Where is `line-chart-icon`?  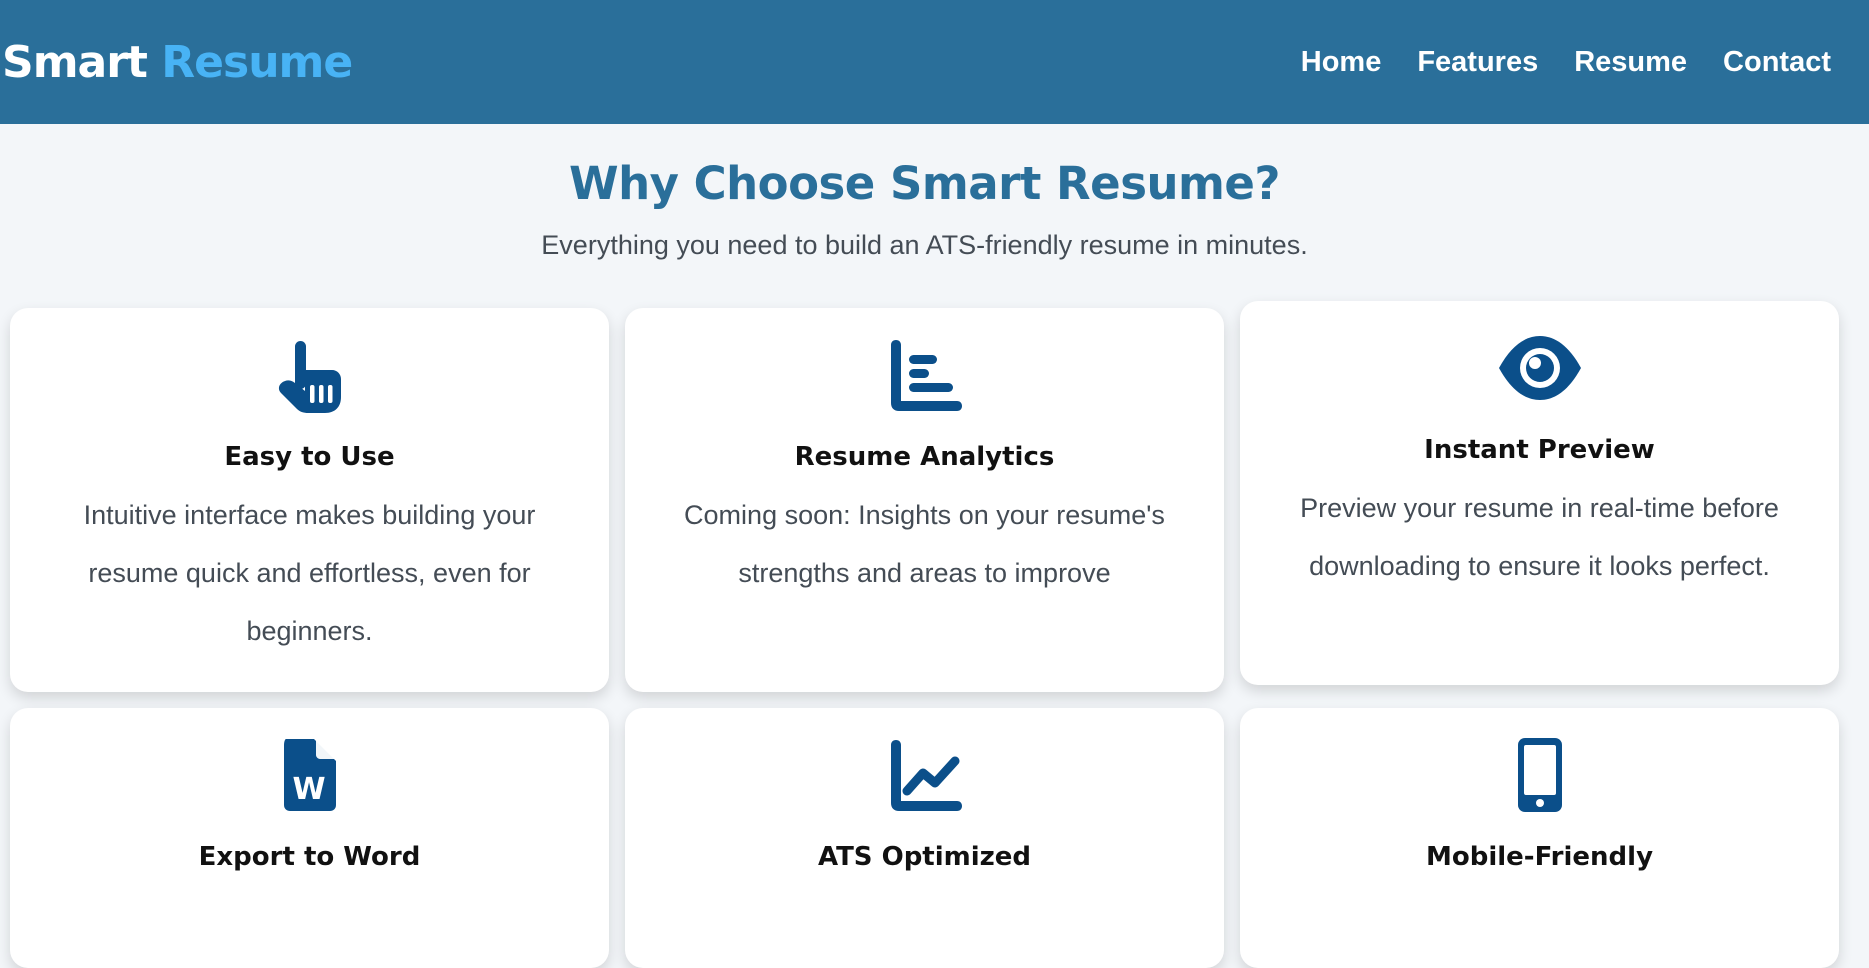
line-chart-icon is located at coordinates (924, 775).